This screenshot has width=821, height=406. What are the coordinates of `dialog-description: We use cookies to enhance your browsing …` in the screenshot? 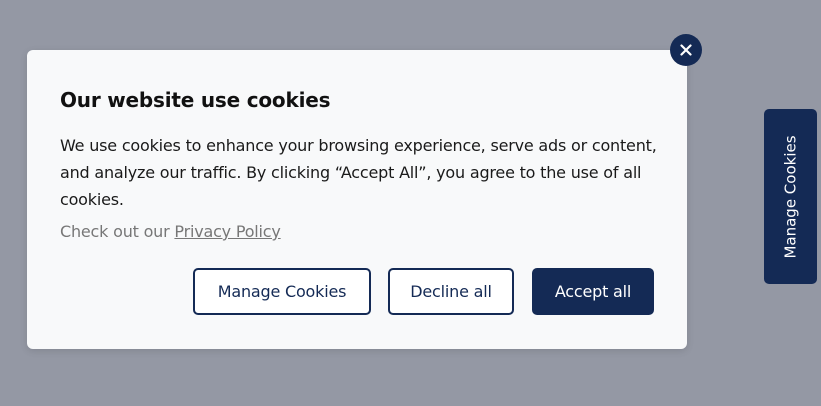 It's located at (358, 172).